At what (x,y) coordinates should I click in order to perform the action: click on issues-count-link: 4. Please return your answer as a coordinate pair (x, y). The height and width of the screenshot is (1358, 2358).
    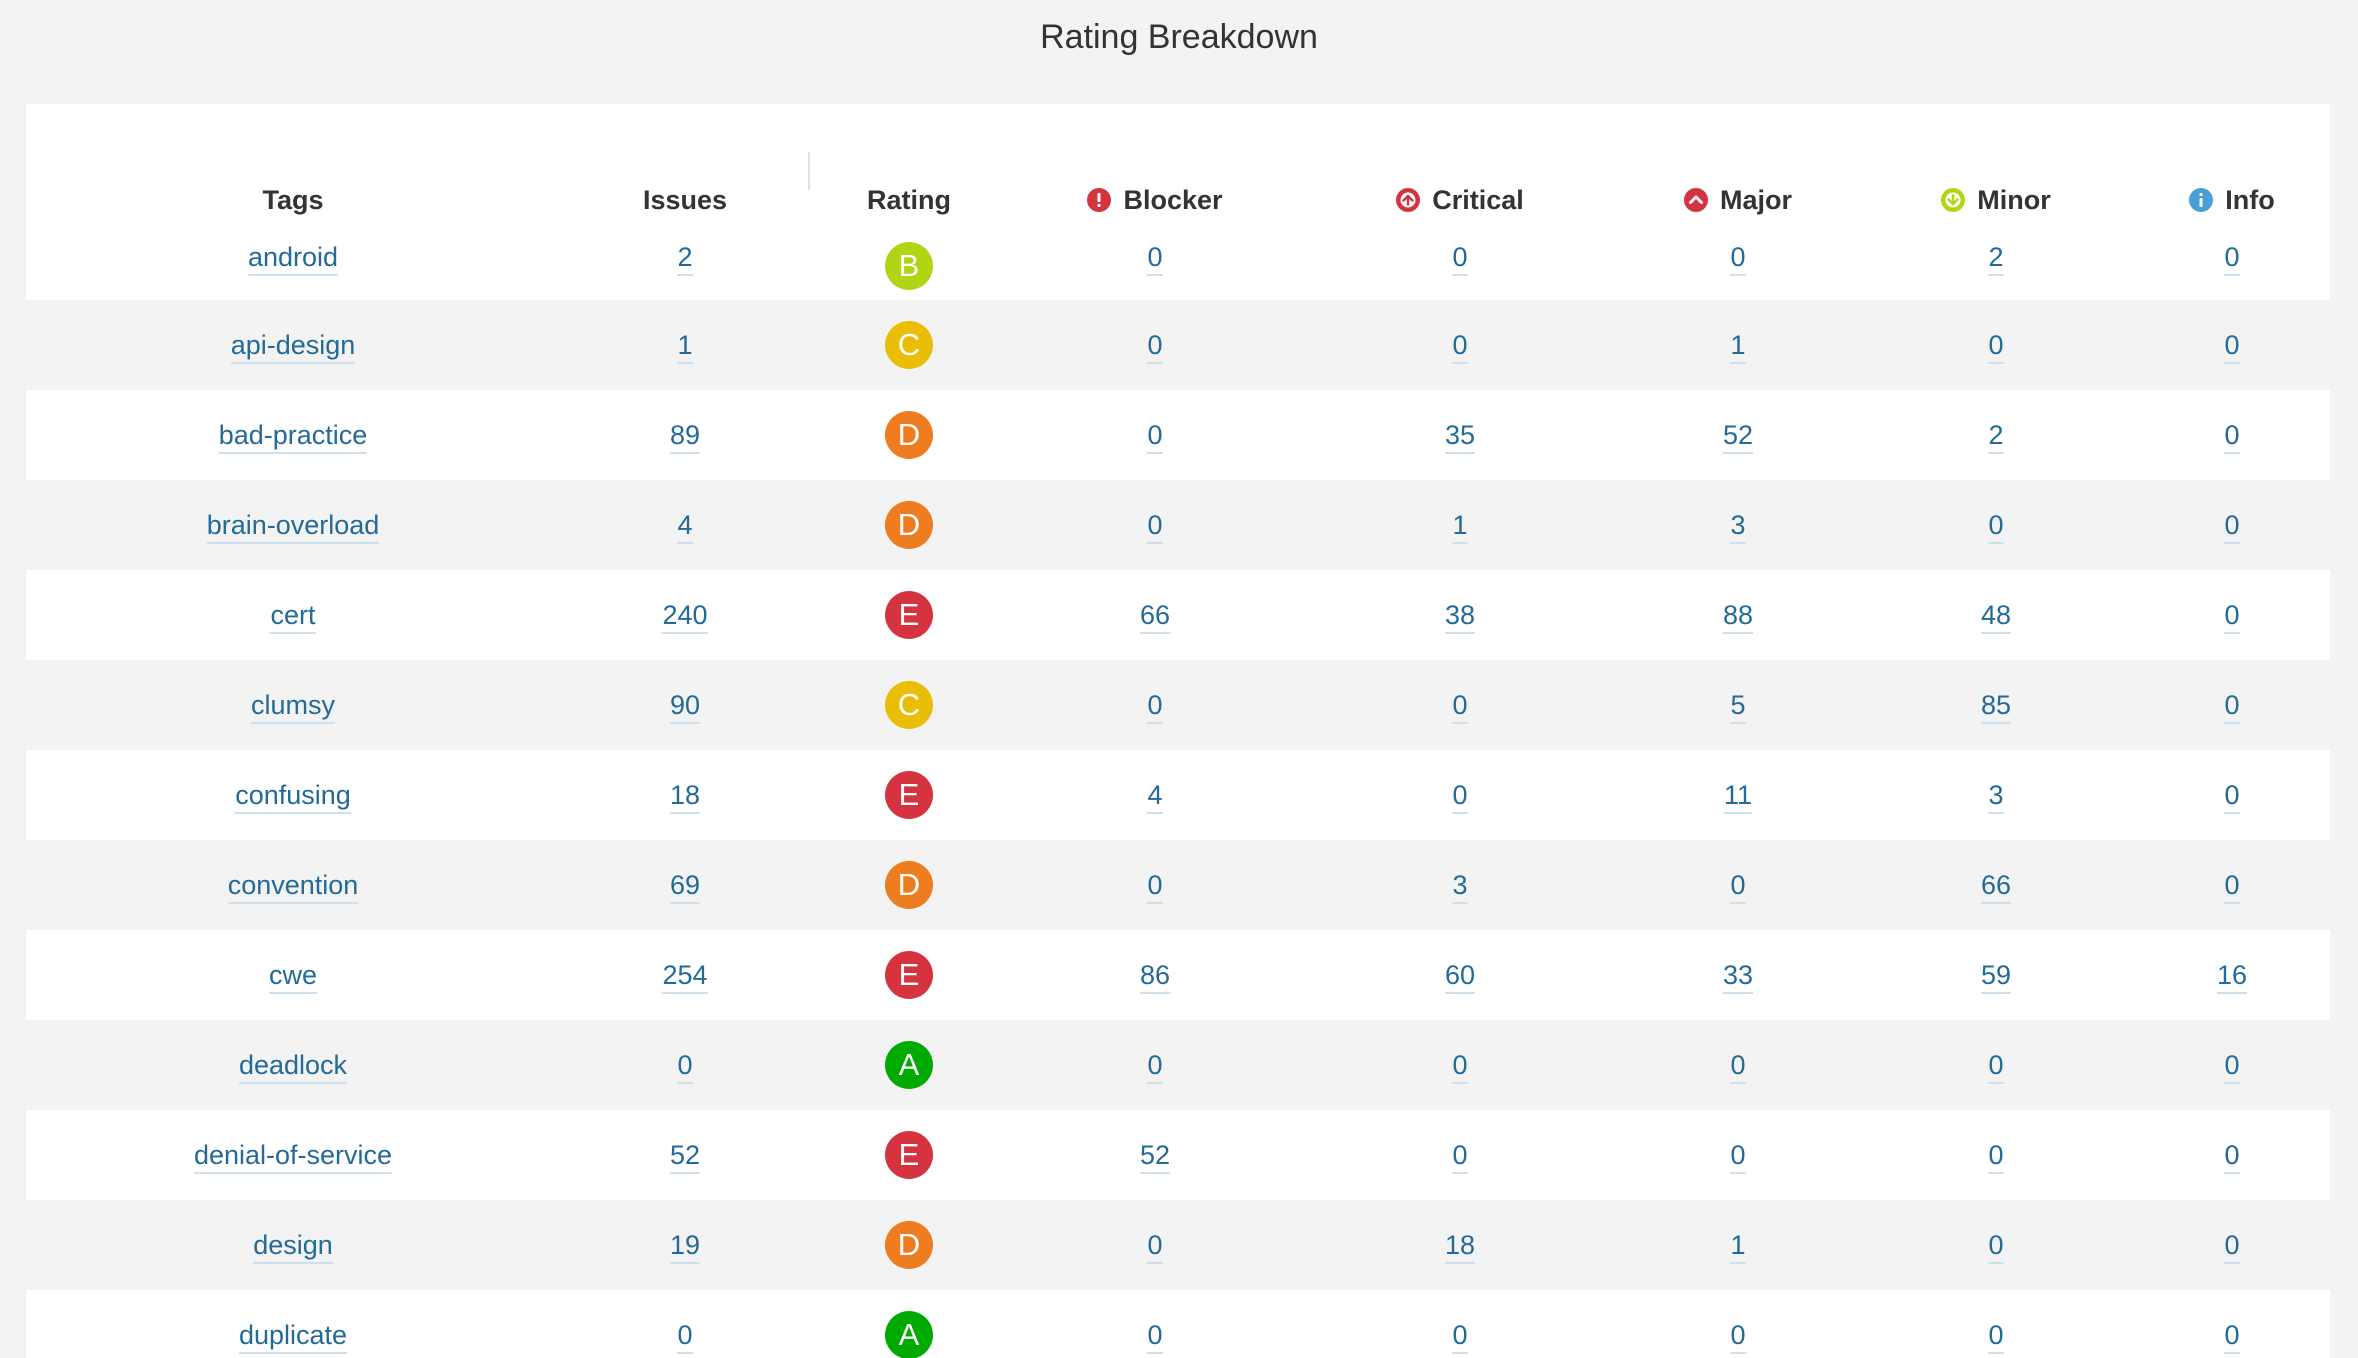
    Looking at the image, I should click on (685, 526).